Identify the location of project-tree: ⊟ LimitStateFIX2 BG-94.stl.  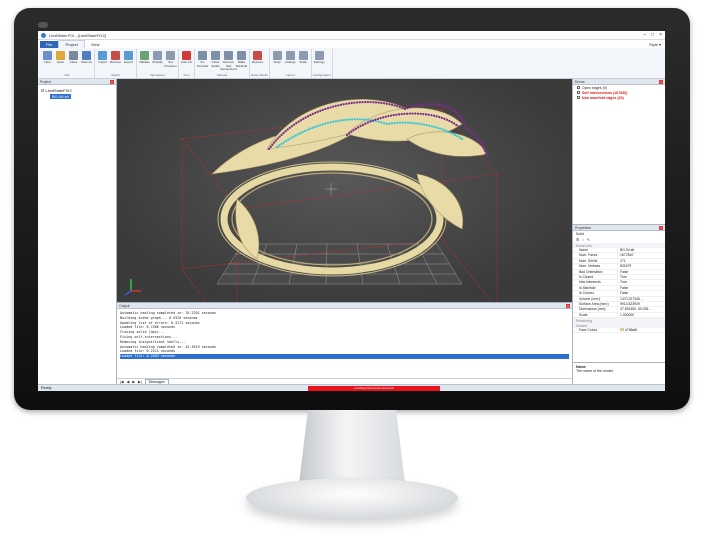
(77, 93).